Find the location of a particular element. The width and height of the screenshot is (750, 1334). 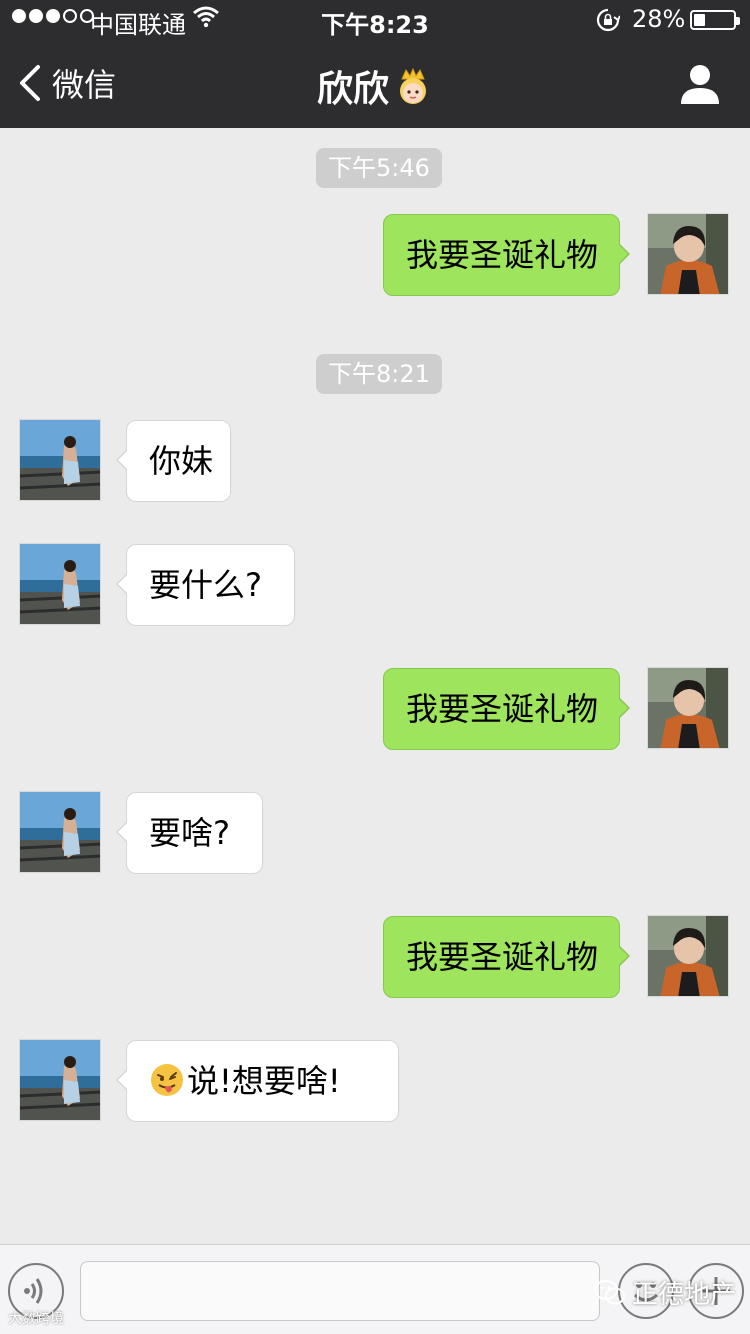

message-bubble-friend: 要啥? is located at coordinates (189, 833).